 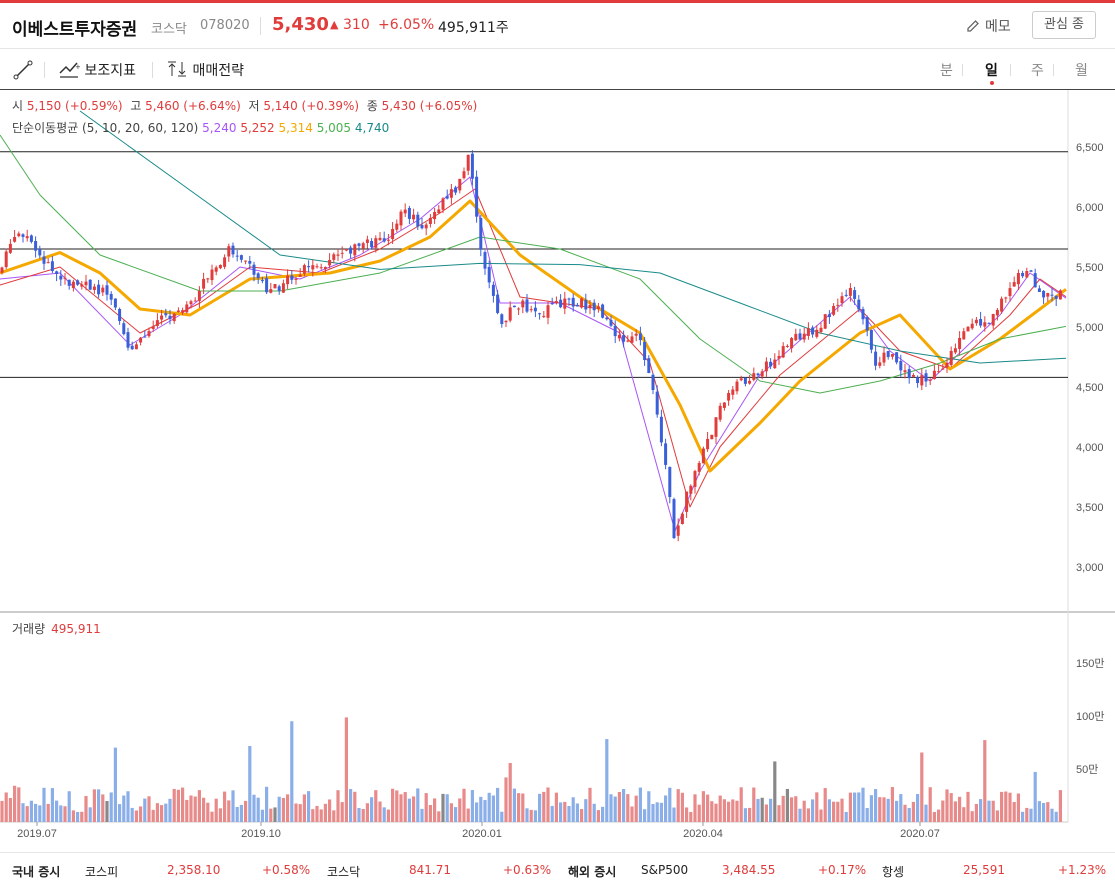 What do you see at coordinates (311, 106) in the screenshot?
I see `low-value: 5,140 (+0.39%)` at bounding box center [311, 106].